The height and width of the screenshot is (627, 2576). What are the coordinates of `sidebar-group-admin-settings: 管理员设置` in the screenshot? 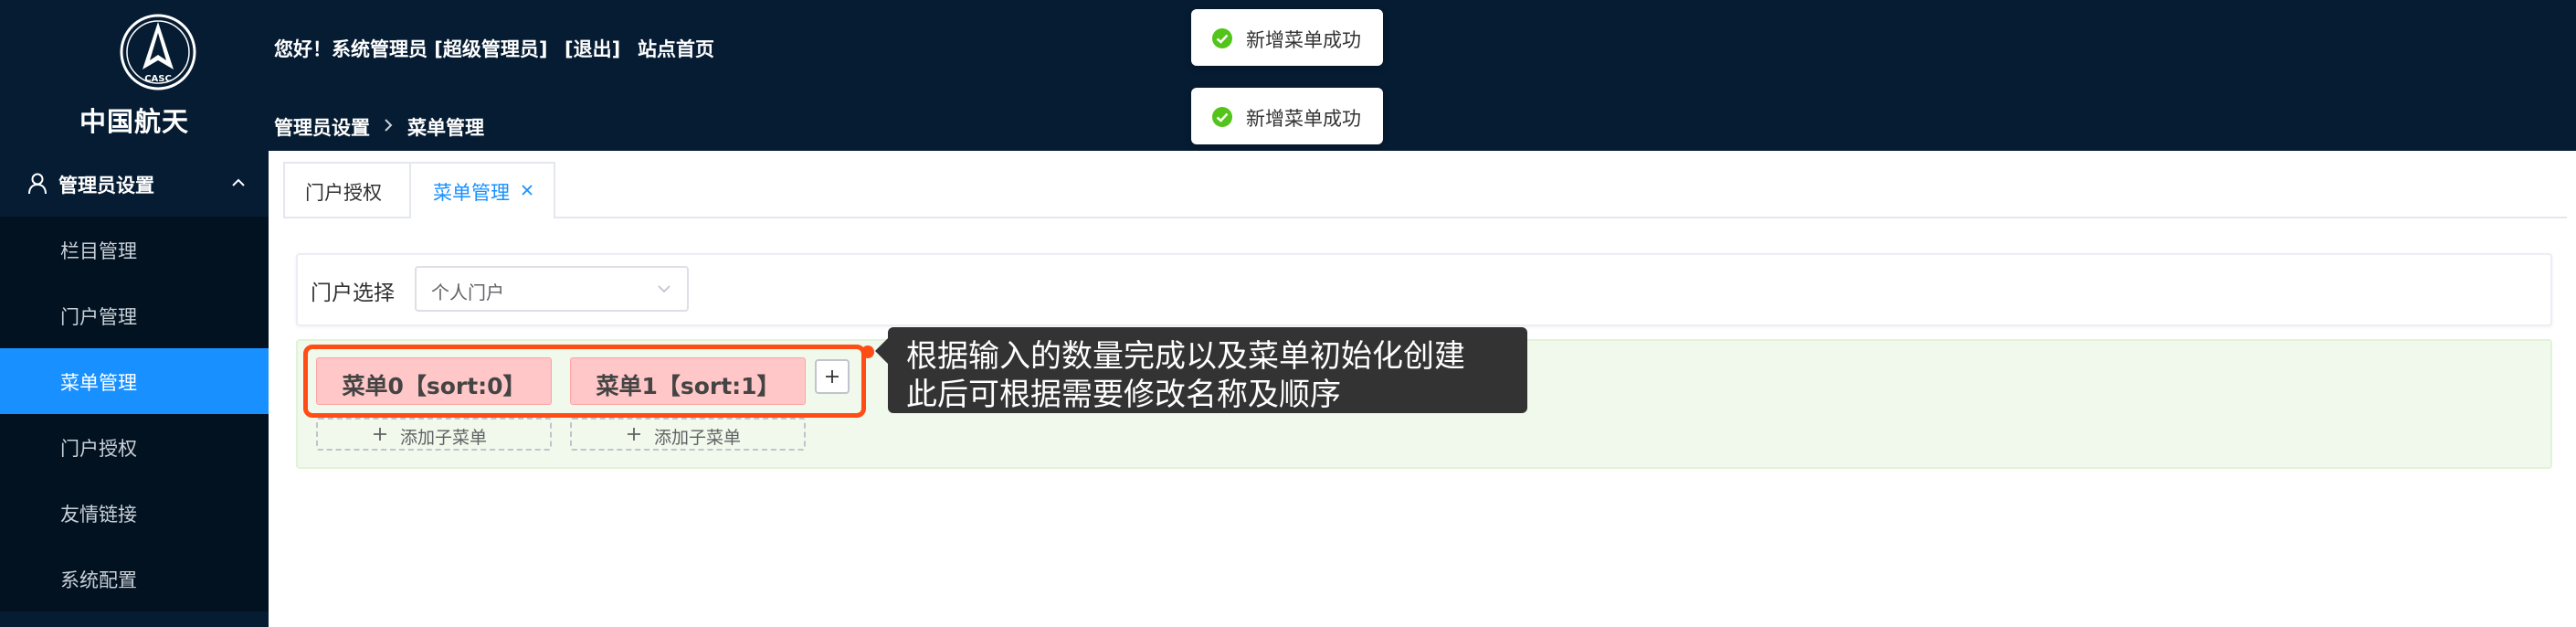 It's located at (134, 184).